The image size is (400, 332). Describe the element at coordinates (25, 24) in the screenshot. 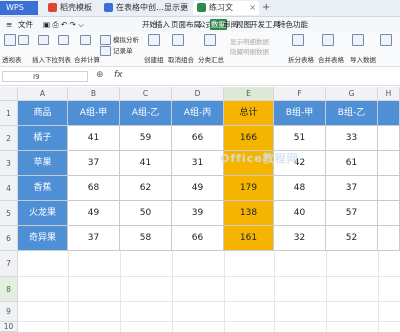

I see `menu-file: 文件` at that location.